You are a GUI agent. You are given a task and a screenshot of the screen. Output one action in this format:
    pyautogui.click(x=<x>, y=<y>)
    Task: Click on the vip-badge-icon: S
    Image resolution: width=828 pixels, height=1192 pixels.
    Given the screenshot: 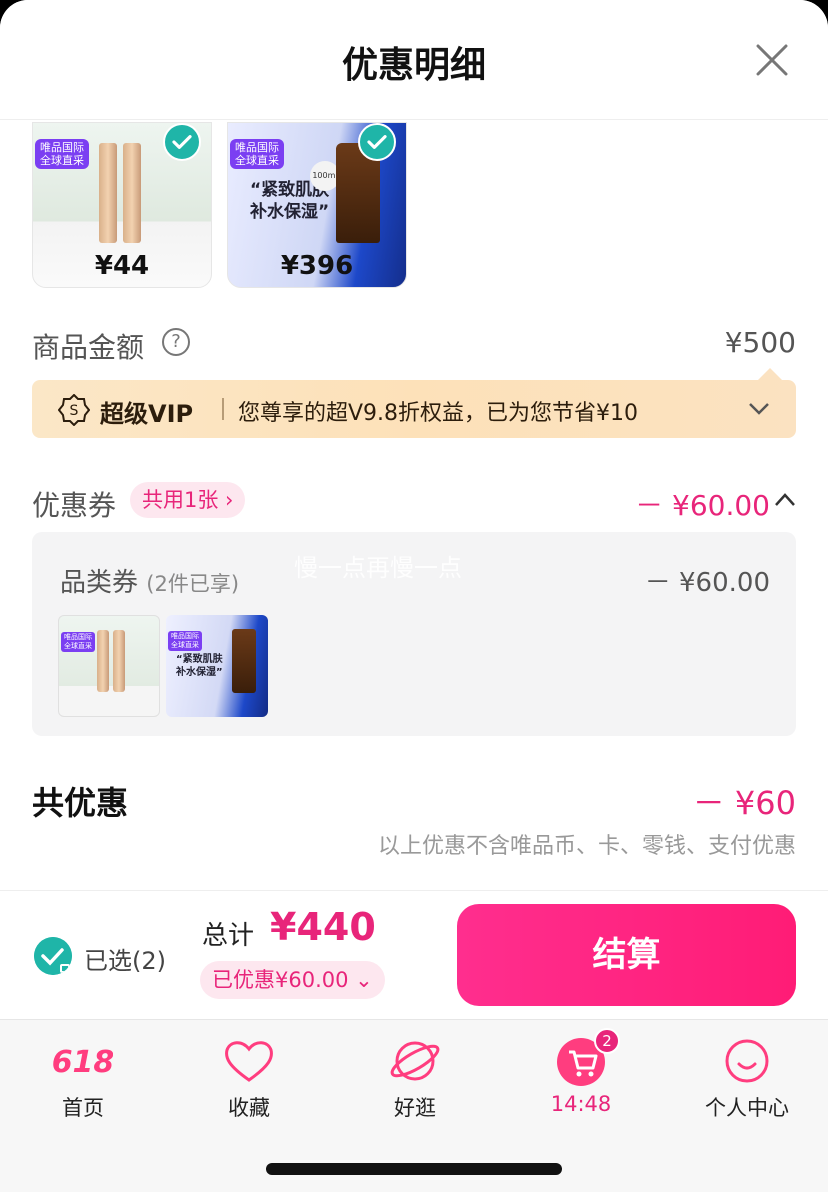 What is the action you would take?
    pyautogui.click(x=74, y=410)
    